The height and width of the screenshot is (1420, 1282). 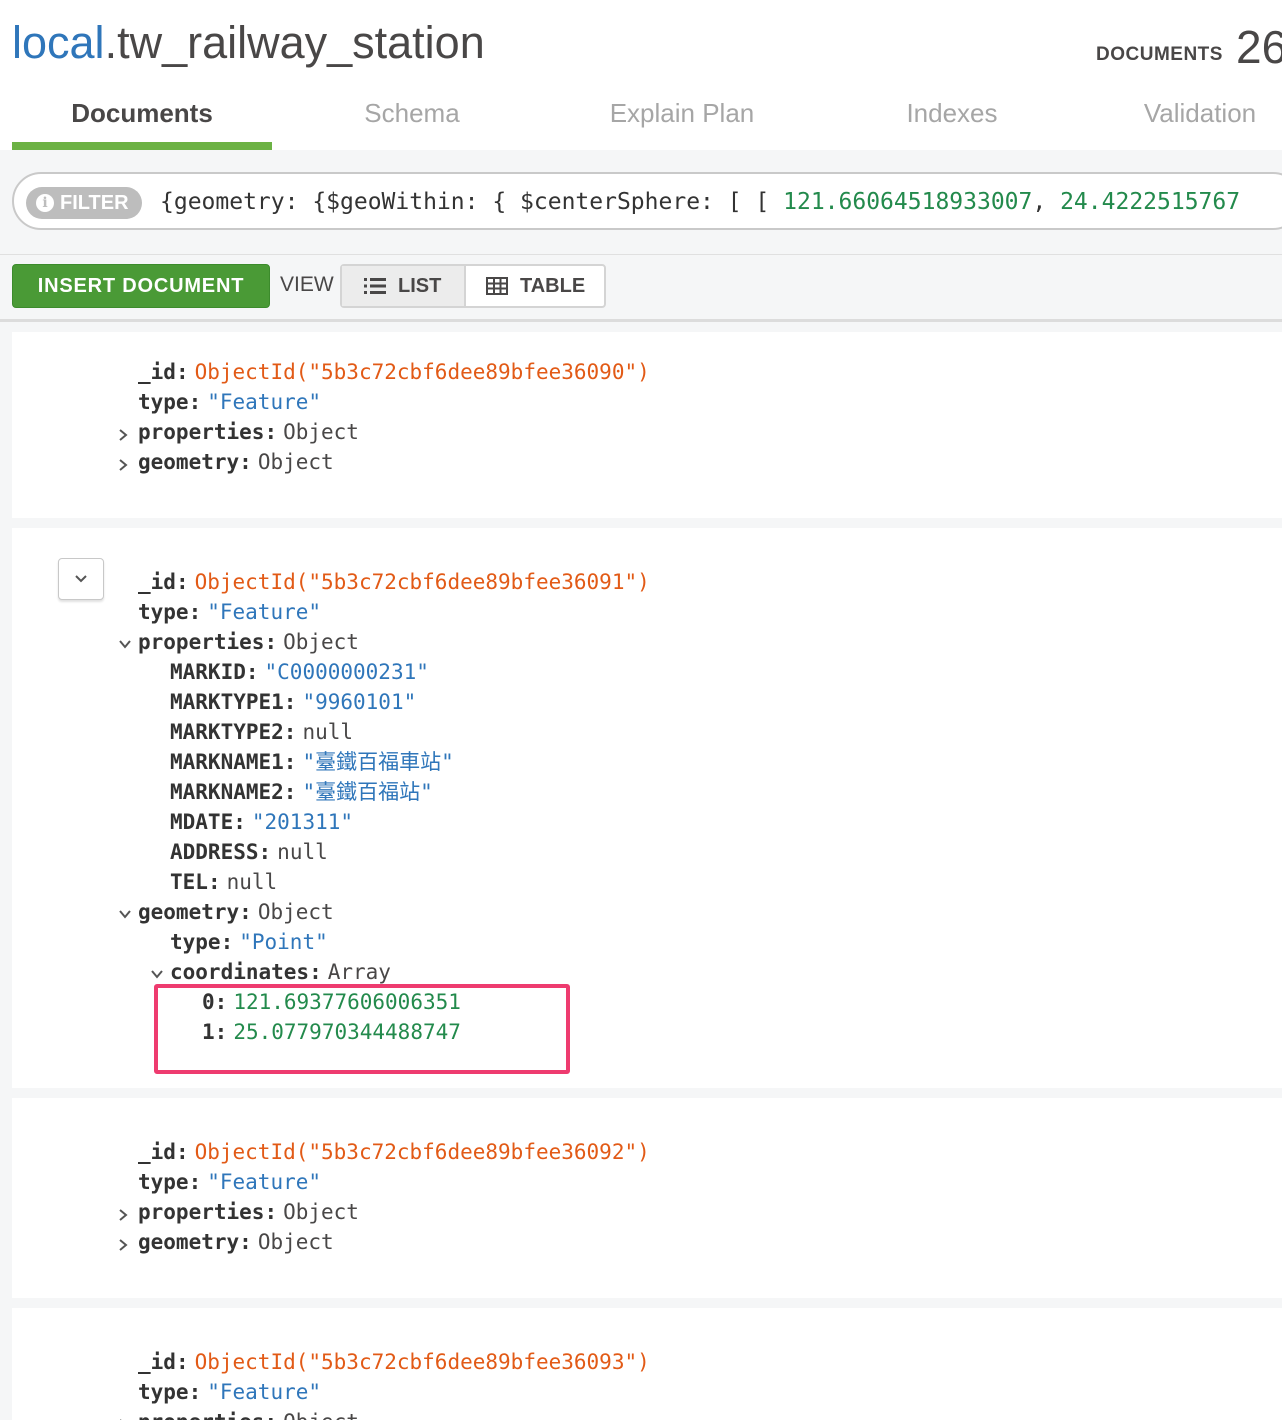 I want to click on field-id: _id: ObjectId("5b3c72cbf6dee89bfee36093"), so click(x=394, y=1362).